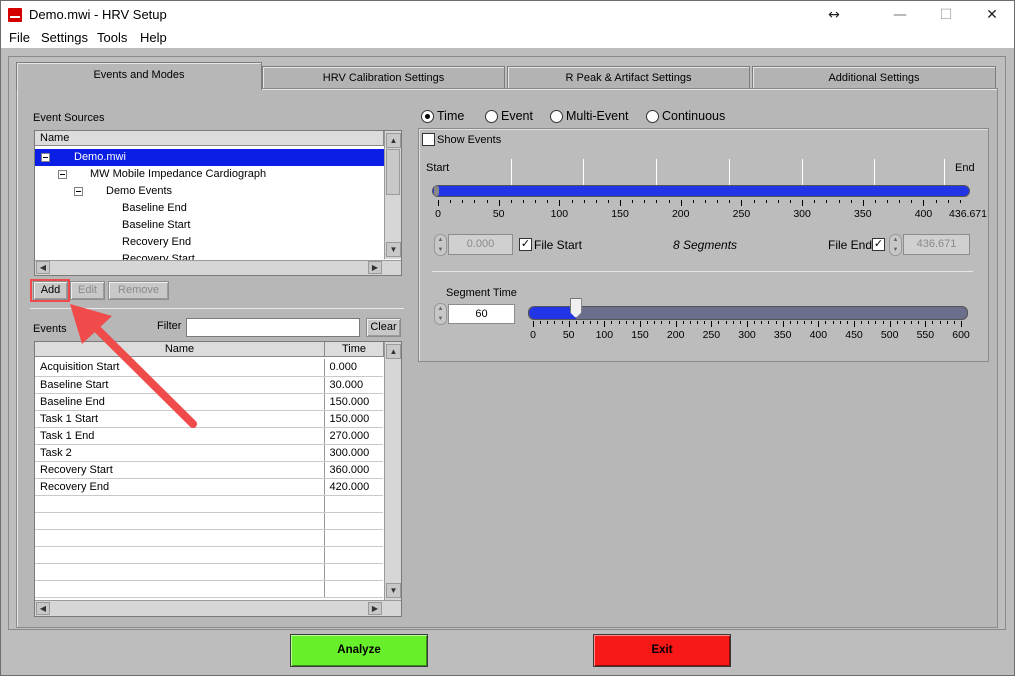 The height and width of the screenshot is (676, 1015). I want to click on segment-time-field: 60, so click(481, 314).